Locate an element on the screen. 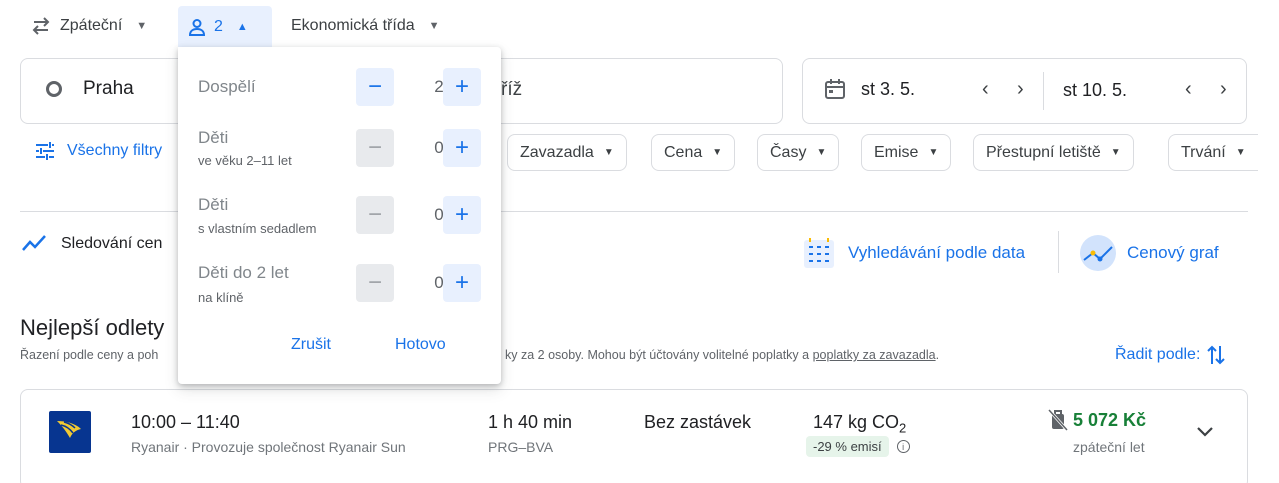  ryanair-logo is located at coordinates (70, 432).